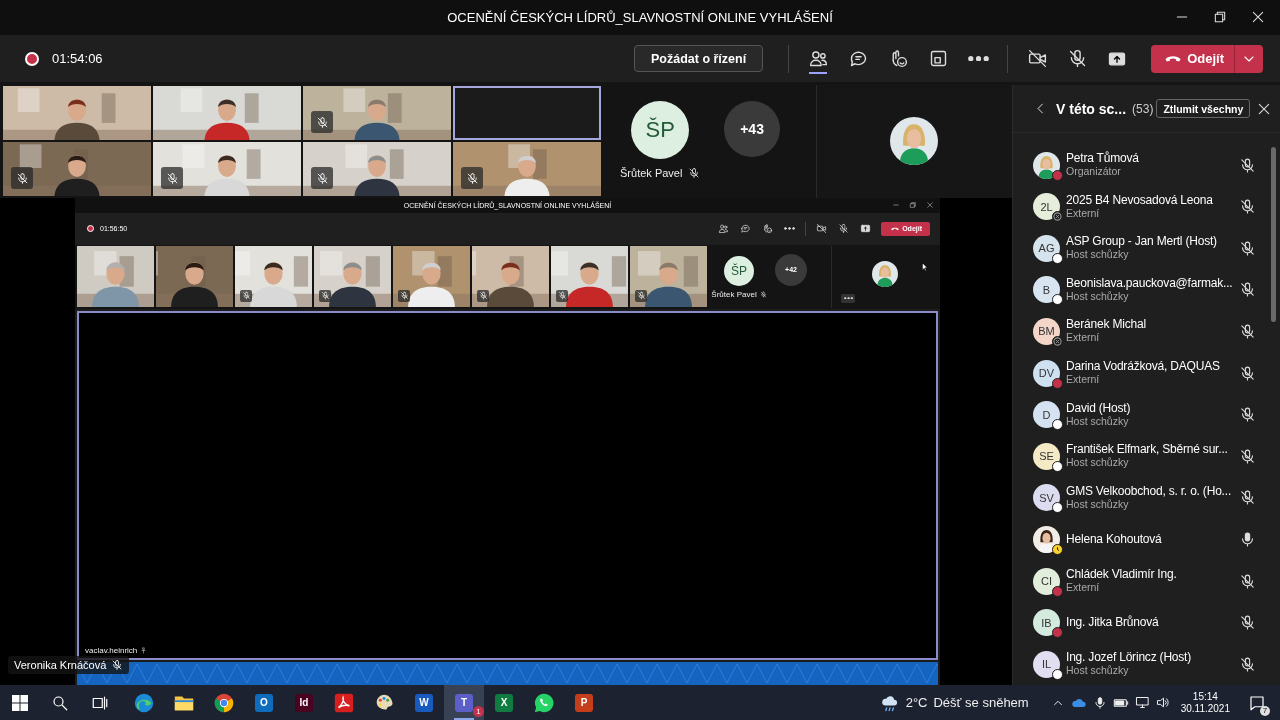  Describe the element at coordinates (1046, 498) in the screenshot. I see `participant-avatar: SV` at that location.